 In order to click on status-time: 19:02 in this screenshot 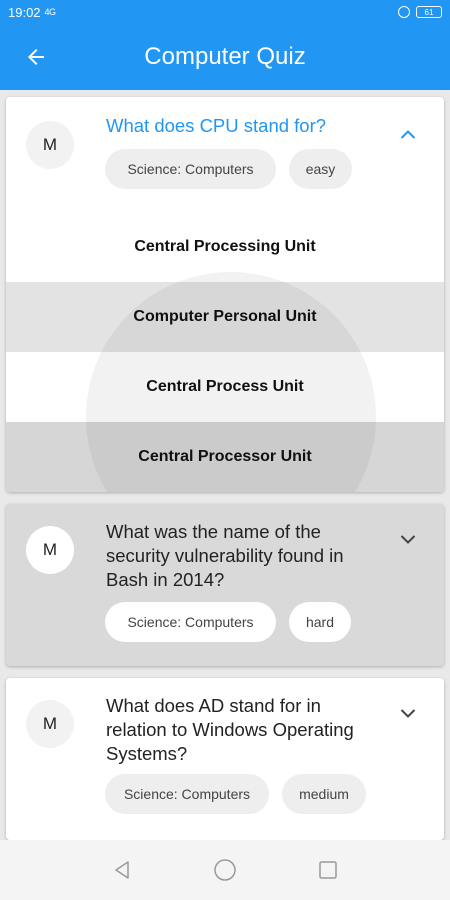, I will do `click(24, 12)`.